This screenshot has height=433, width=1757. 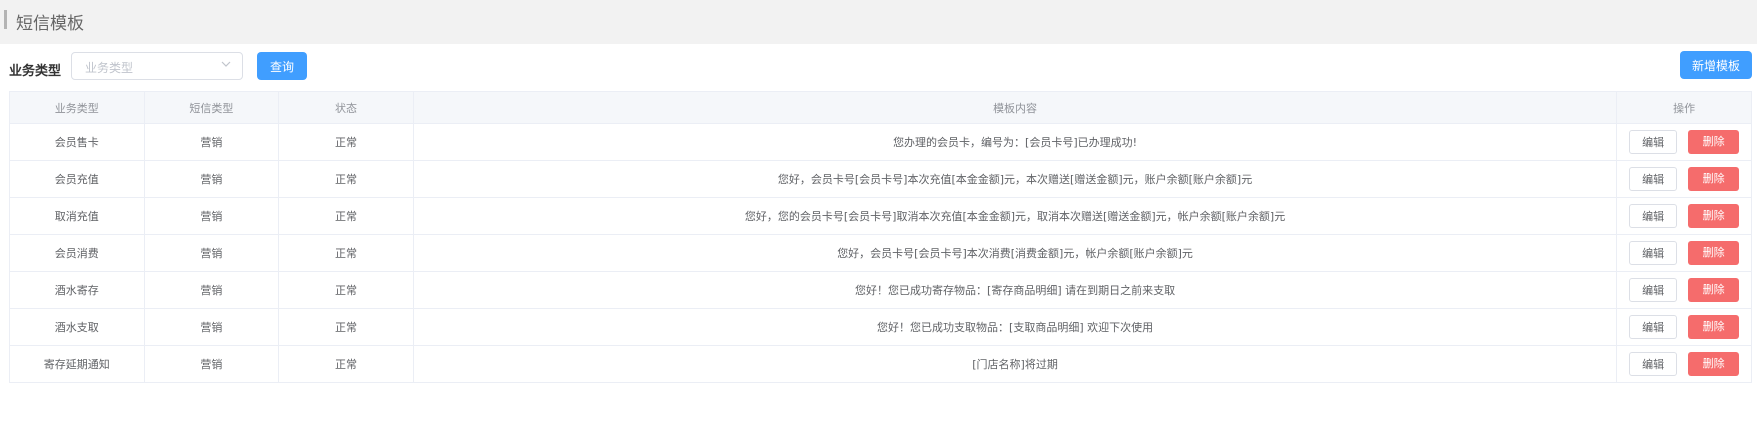 What do you see at coordinates (77, 216) in the screenshot?
I see `cell-biz-type: 取消充值` at bounding box center [77, 216].